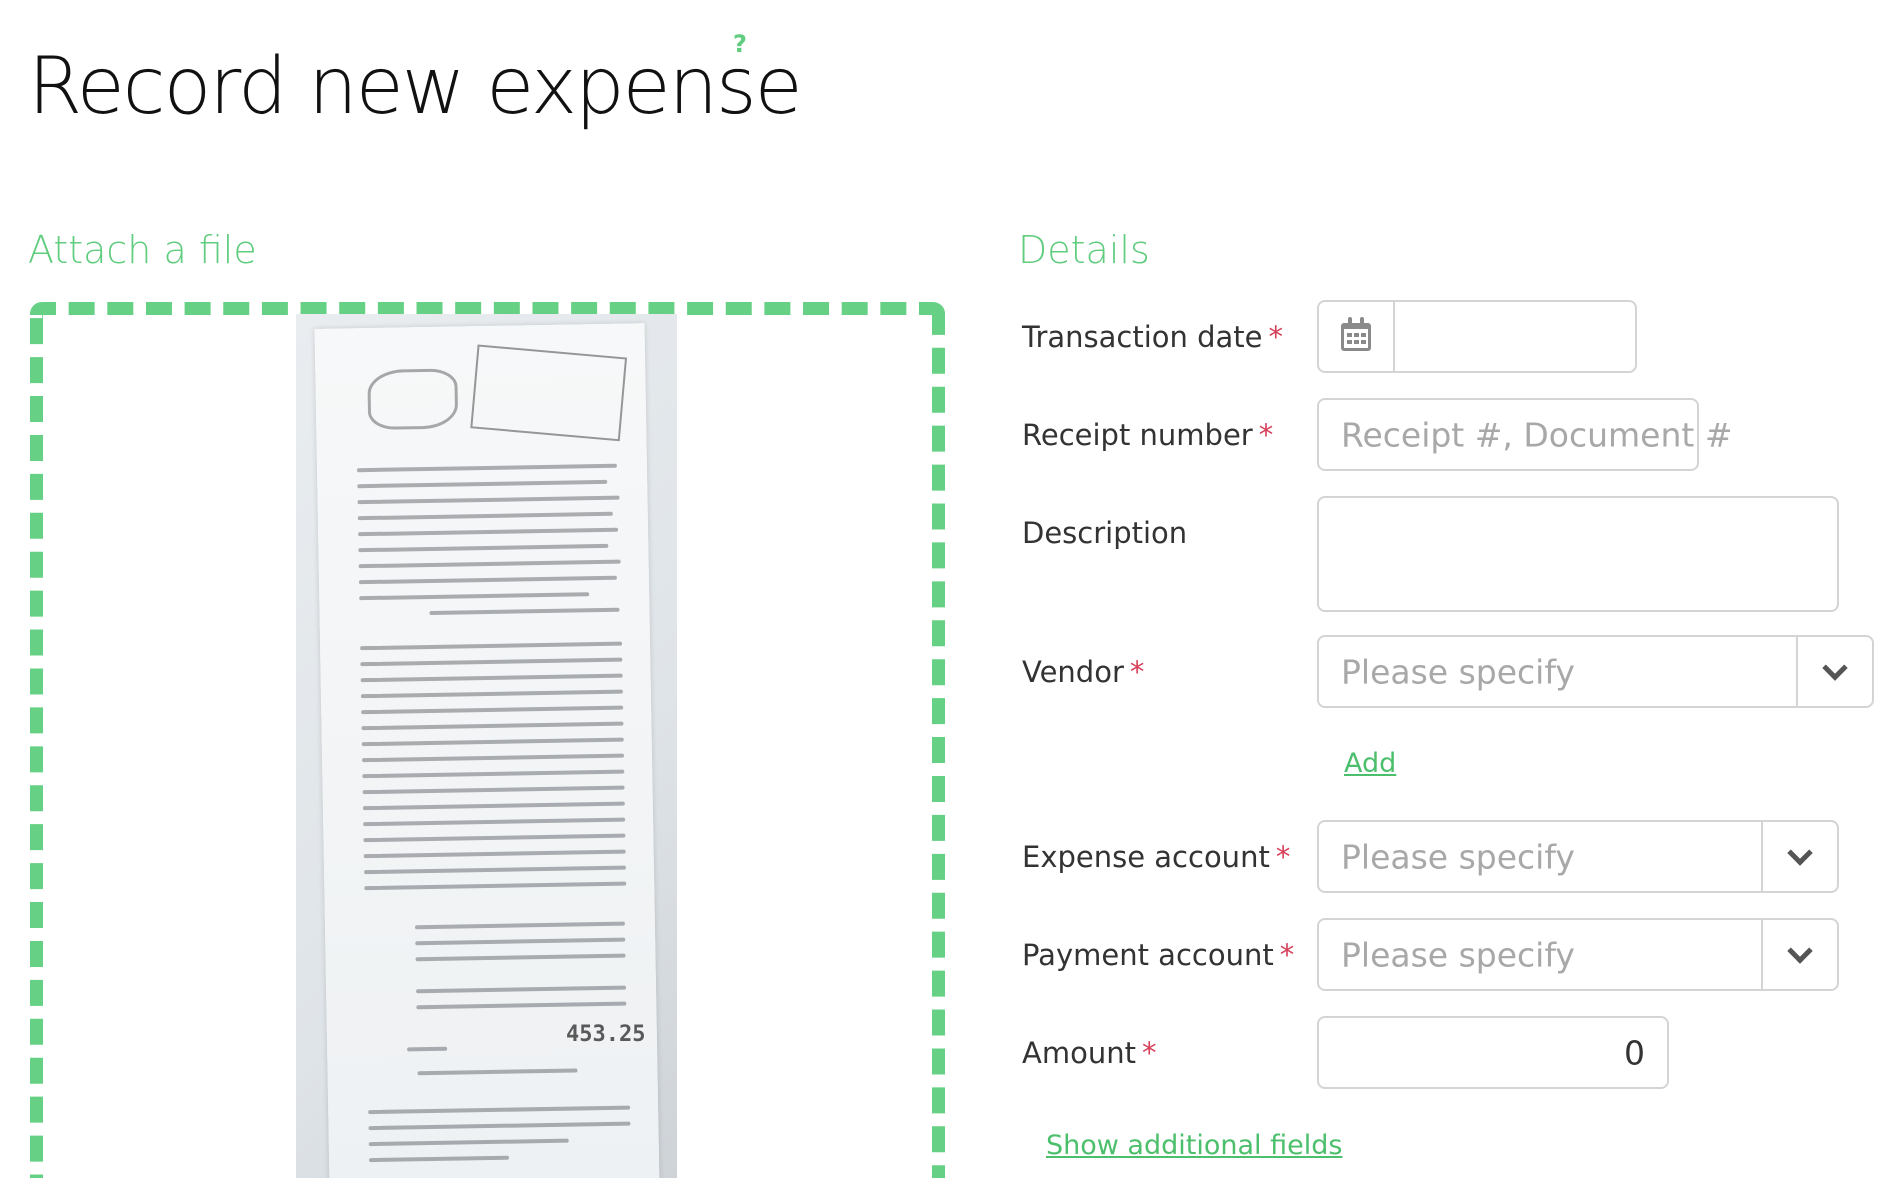  What do you see at coordinates (413, 399) in the screenshot?
I see `store-logo` at bounding box center [413, 399].